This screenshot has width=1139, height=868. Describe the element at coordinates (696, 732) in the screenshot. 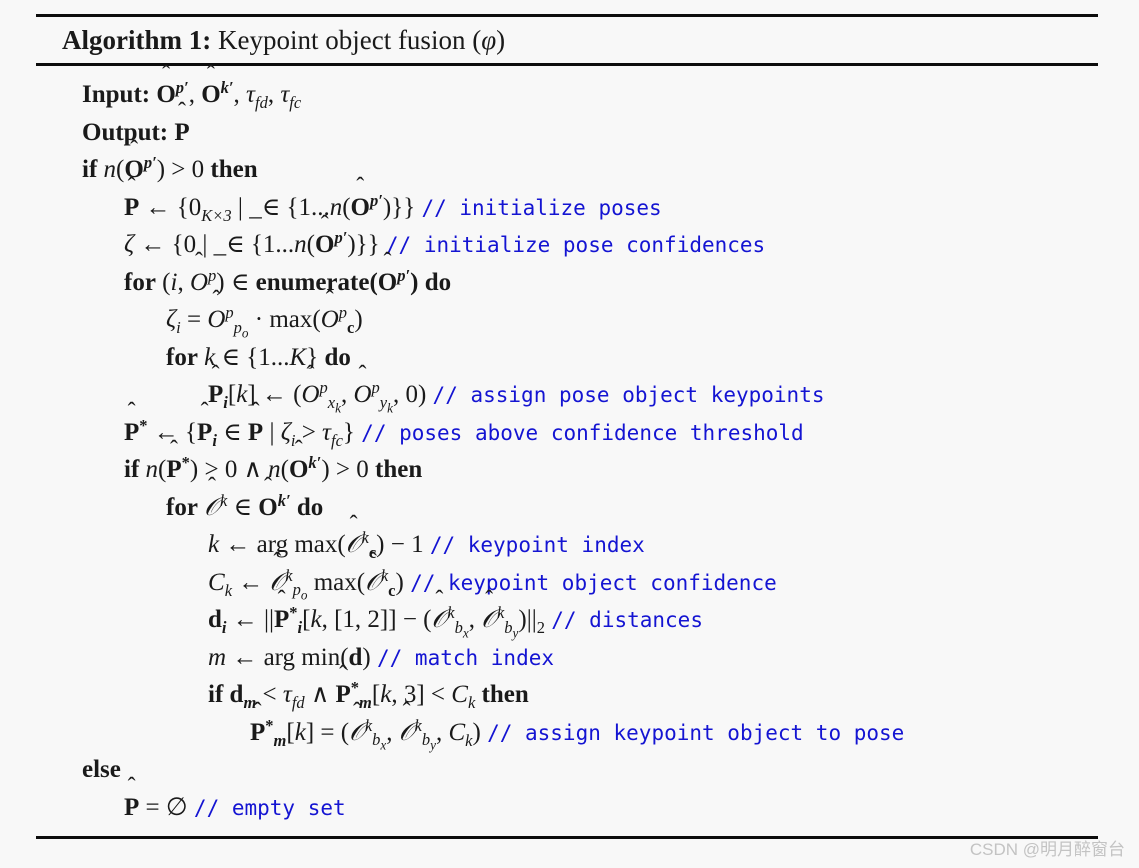

I see `comment-assign-keypoint-object-to-pose: // assign keypoint object to pose` at that location.